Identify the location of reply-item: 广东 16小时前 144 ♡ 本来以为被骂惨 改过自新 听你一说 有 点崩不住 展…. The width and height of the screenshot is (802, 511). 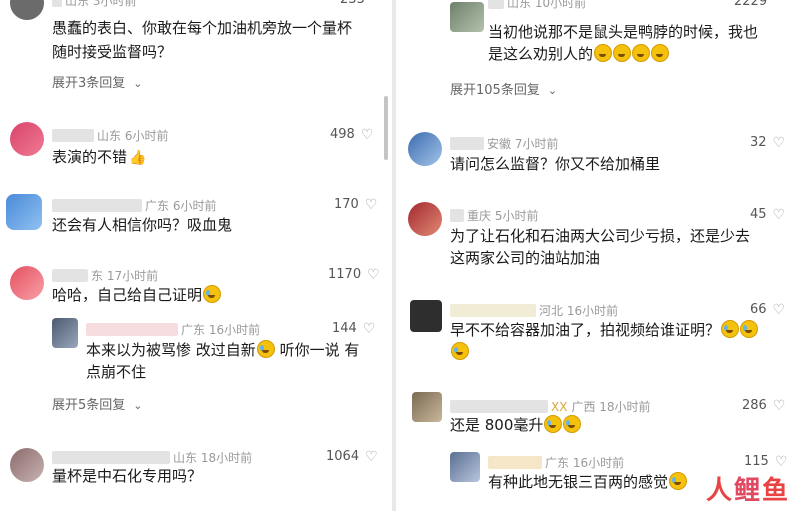
(196, 368).